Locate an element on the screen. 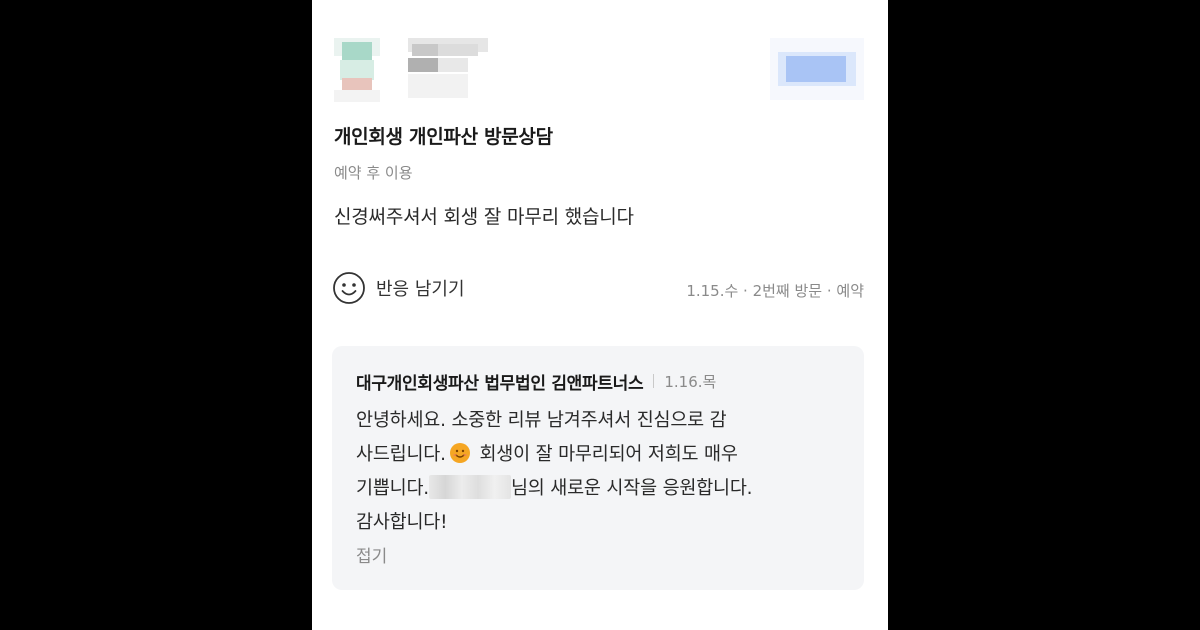  reply-line: 안녕하세요. 소중한 리뷰 남겨주셔서 진심으로 감 is located at coordinates (541, 420).